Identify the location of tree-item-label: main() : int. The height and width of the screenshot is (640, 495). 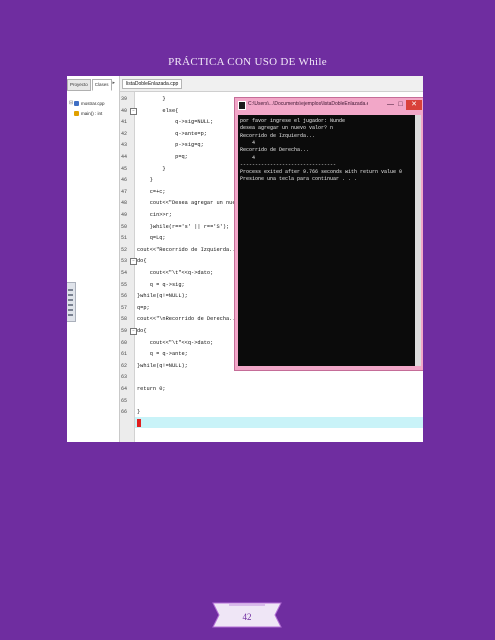
(92, 113).